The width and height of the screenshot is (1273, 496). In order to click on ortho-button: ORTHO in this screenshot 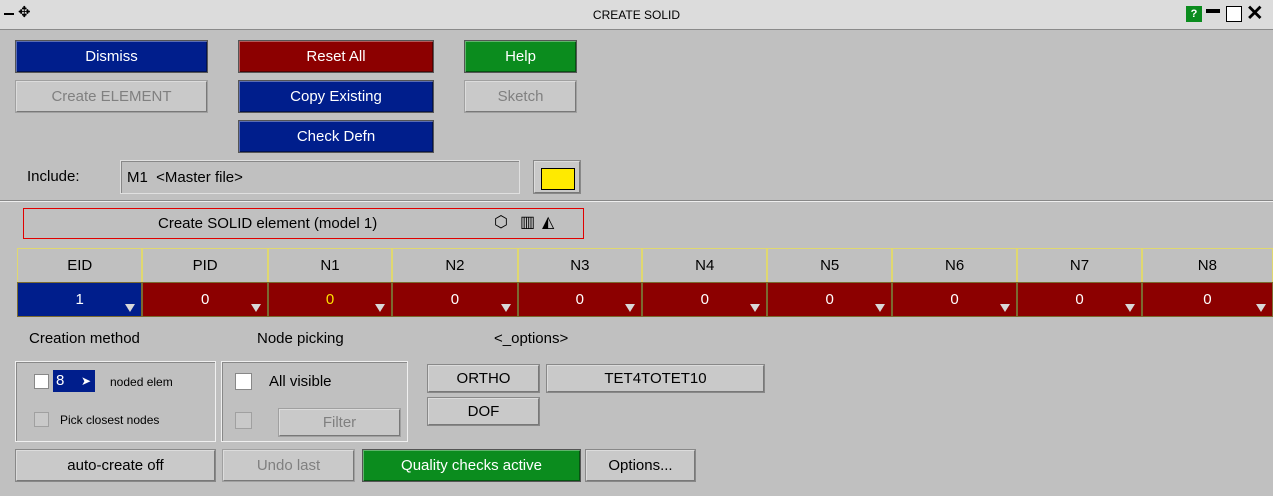, I will do `click(483, 378)`.